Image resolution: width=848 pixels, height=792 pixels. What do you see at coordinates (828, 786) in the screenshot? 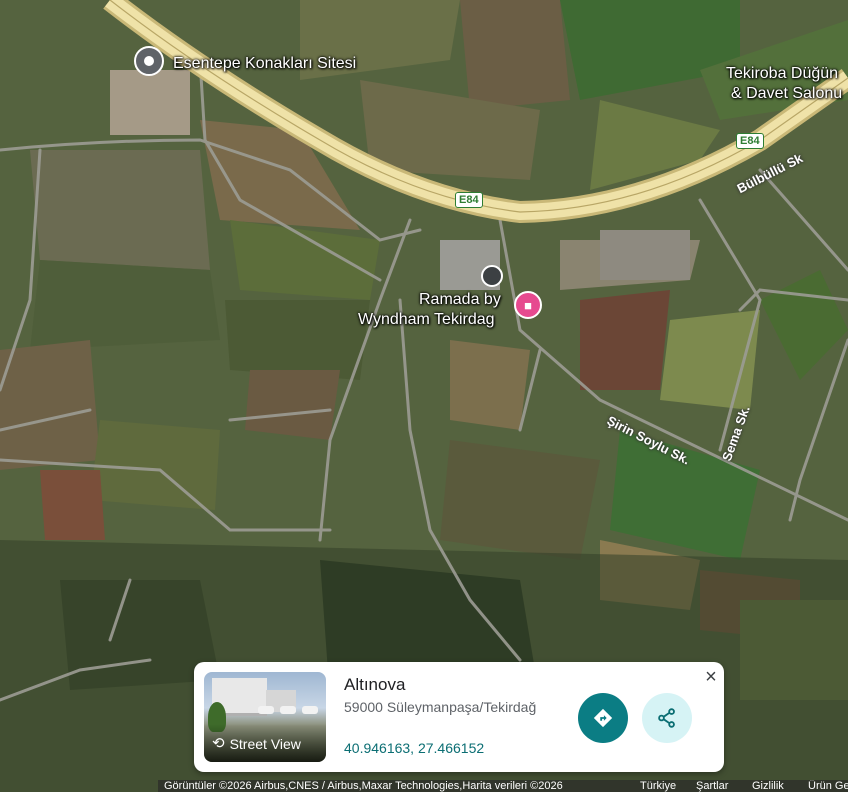
I see `footer-feedback-link: Ürün Geri` at bounding box center [828, 786].